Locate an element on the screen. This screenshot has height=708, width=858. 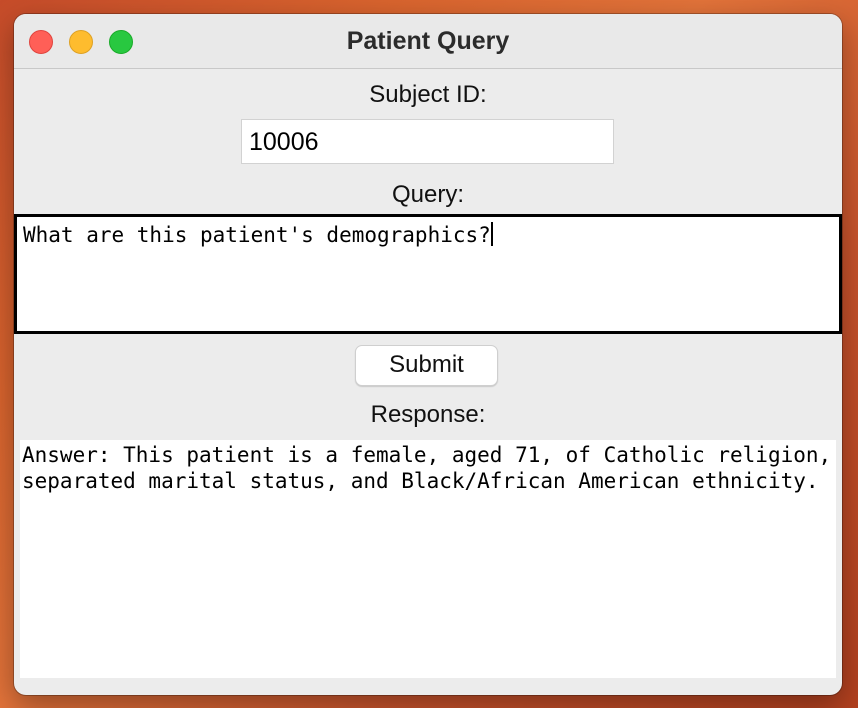
response-label: Response: is located at coordinates (428, 414).